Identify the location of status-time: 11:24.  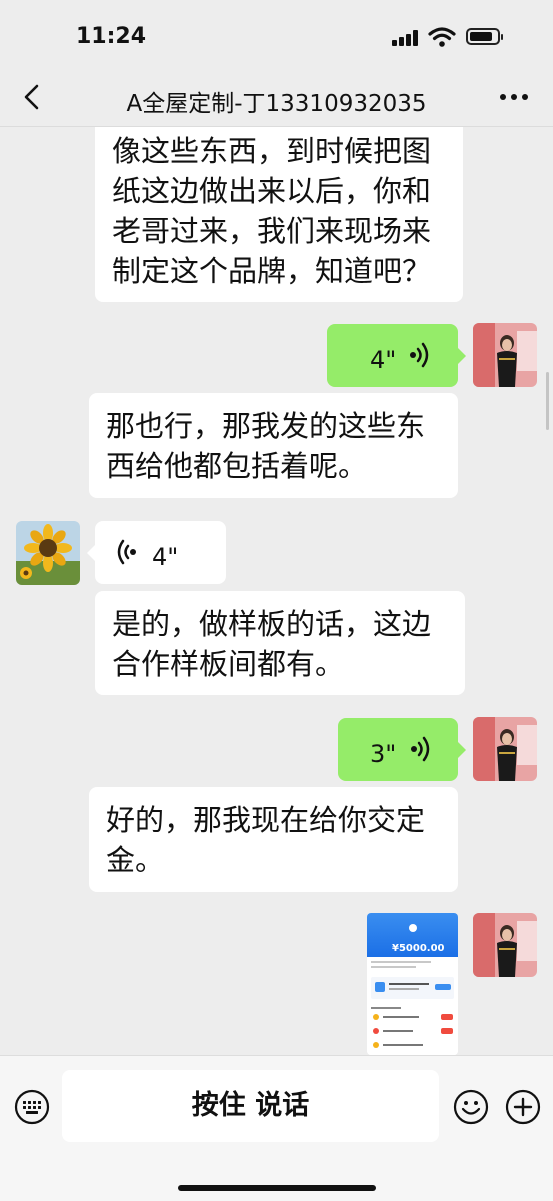
(111, 36).